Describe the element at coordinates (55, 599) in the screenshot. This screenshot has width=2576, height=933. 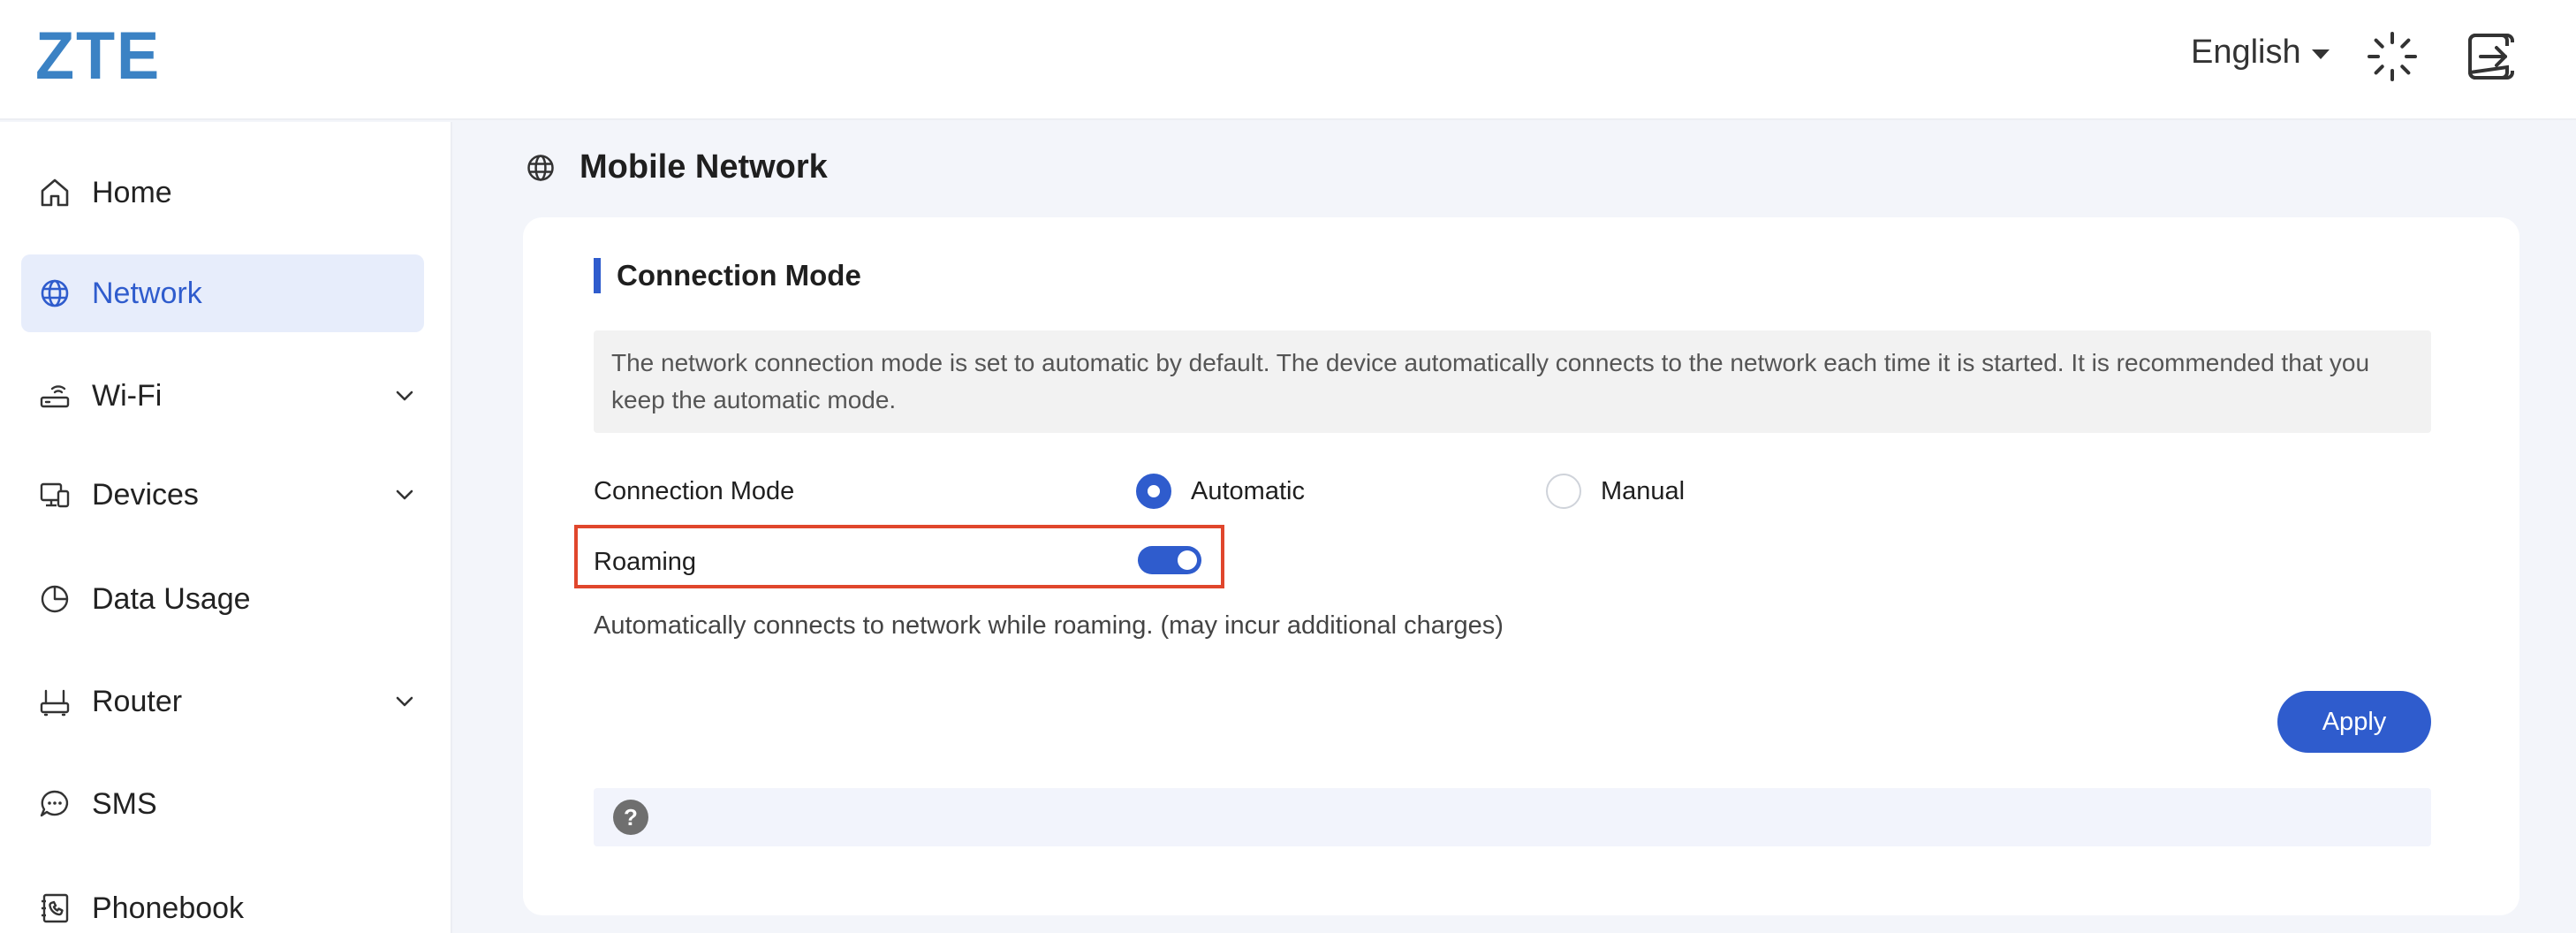
I see `pie-chart-icon` at that location.